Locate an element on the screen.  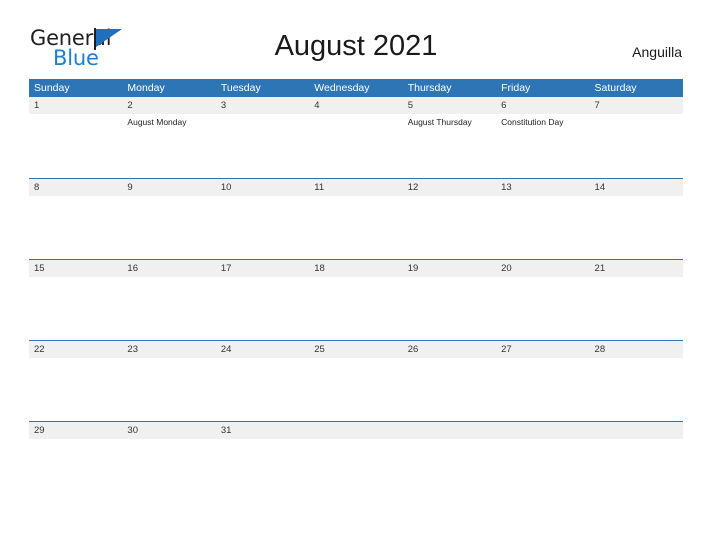
day-cell-empty is located at coordinates (542, 462).